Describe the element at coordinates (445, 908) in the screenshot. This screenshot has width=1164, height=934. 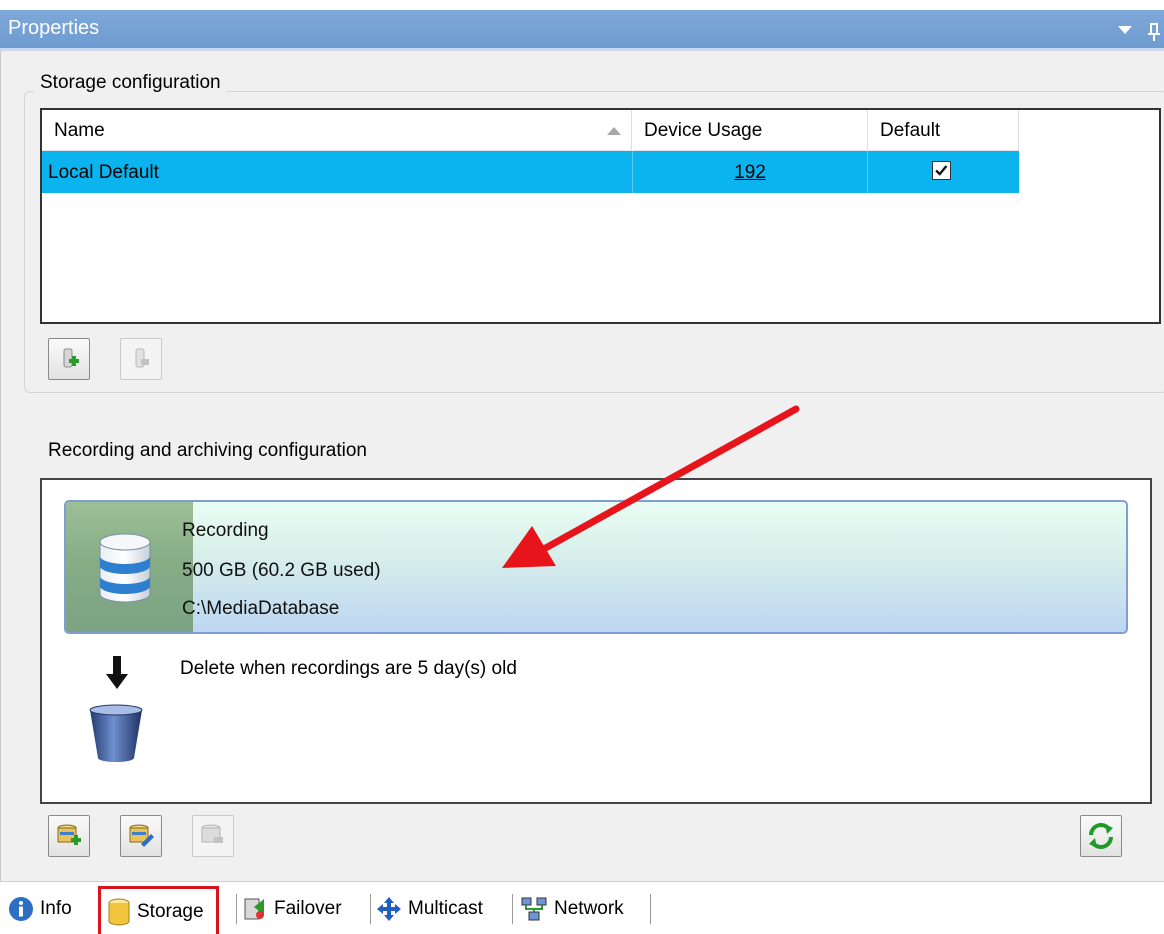
I see `tab-label: Multicast` at that location.